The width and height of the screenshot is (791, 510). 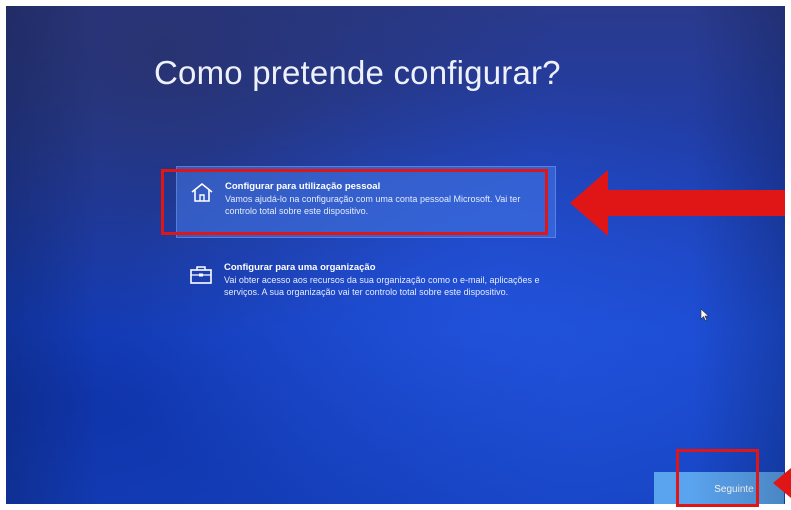 I want to click on briefcase-icon, so click(x=201, y=275).